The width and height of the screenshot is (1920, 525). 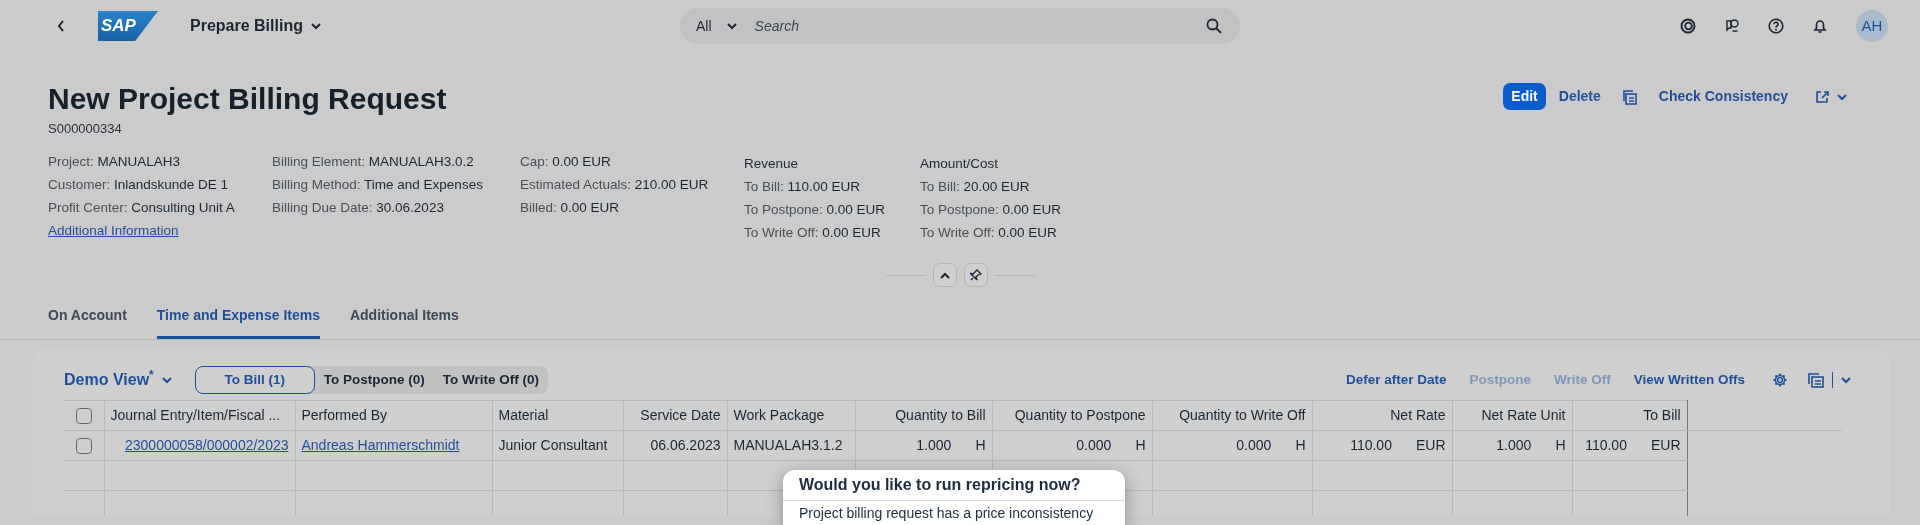 I want to click on facet-title: Amount/Cost, so click(x=960, y=164).